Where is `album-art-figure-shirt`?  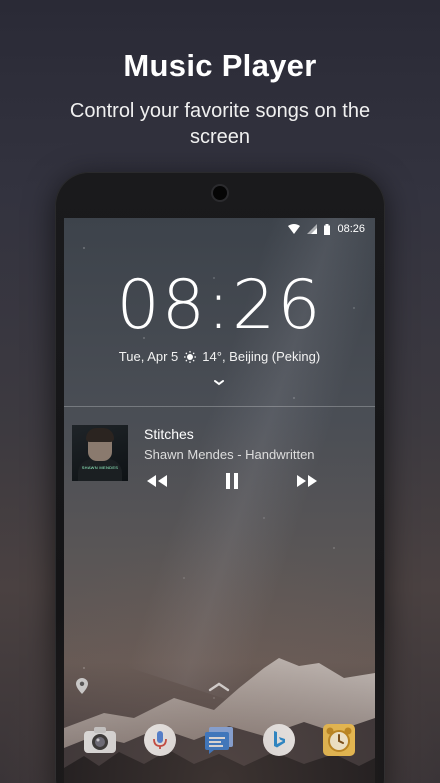 album-art-figure-shirt is located at coordinates (100, 470).